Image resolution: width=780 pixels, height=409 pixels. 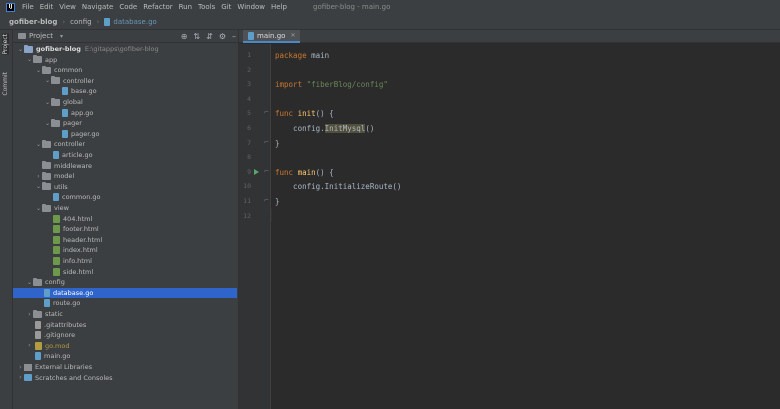 I want to click on tree-item-gofiber-blog: ⌄ gofiber-blog E:\gitapps\gofiber-blog, so click(x=125, y=49).